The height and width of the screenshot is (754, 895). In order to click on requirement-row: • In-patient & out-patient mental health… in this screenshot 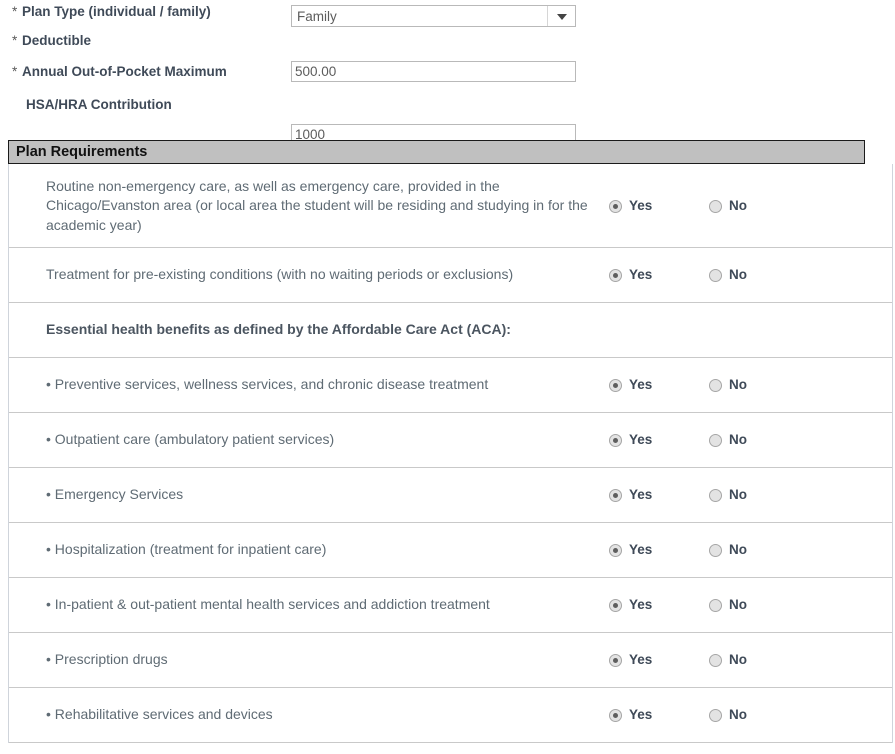, I will do `click(450, 605)`.